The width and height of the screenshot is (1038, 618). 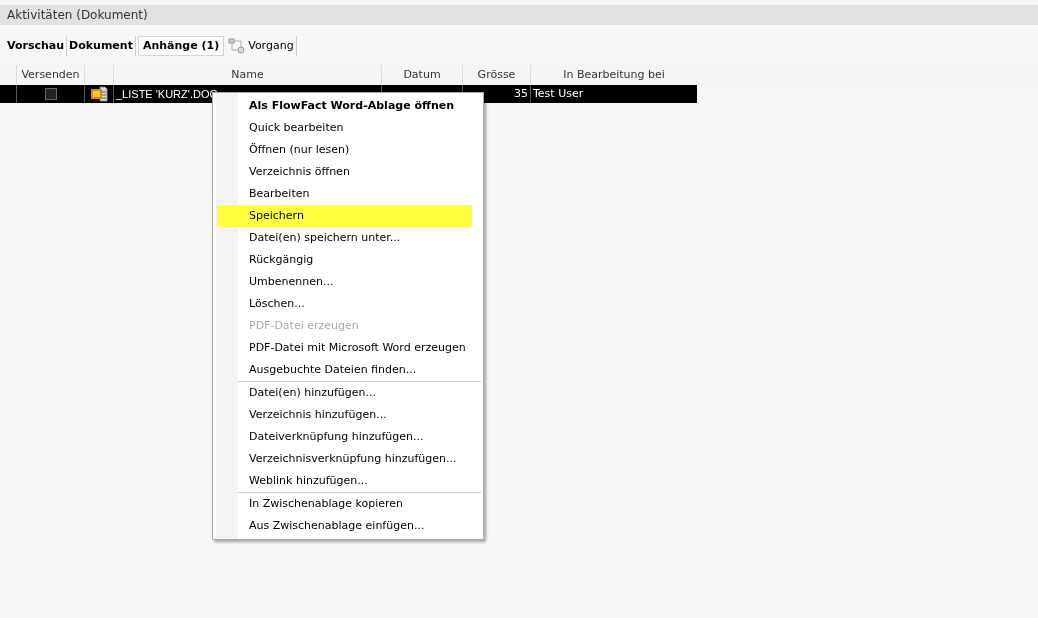 What do you see at coordinates (344, 216) in the screenshot?
I see `menu-item: Speichern` at bounding box center [344, 216].